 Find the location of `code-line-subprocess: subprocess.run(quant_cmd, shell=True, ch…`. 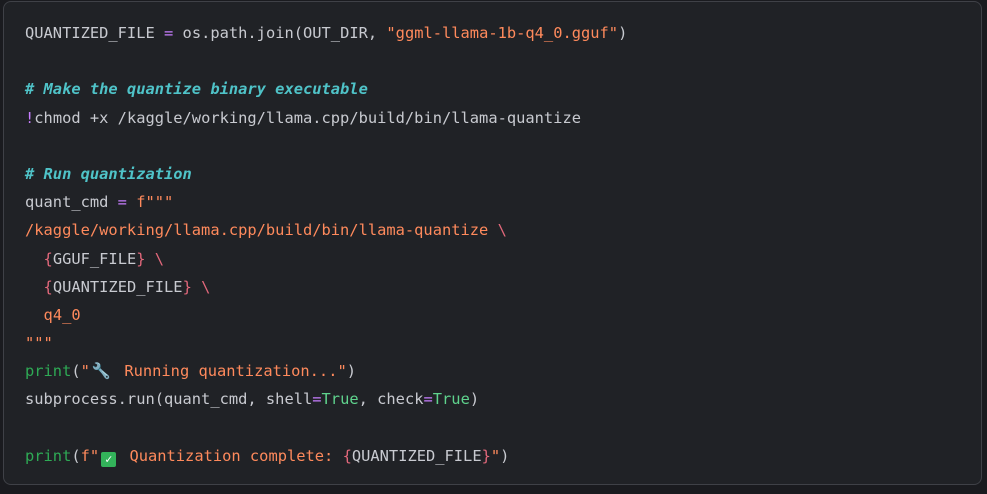

code-line-subprocess: subprocess.run(quant_cmd, shell=True, ch… is located at coordinates (326, 399).